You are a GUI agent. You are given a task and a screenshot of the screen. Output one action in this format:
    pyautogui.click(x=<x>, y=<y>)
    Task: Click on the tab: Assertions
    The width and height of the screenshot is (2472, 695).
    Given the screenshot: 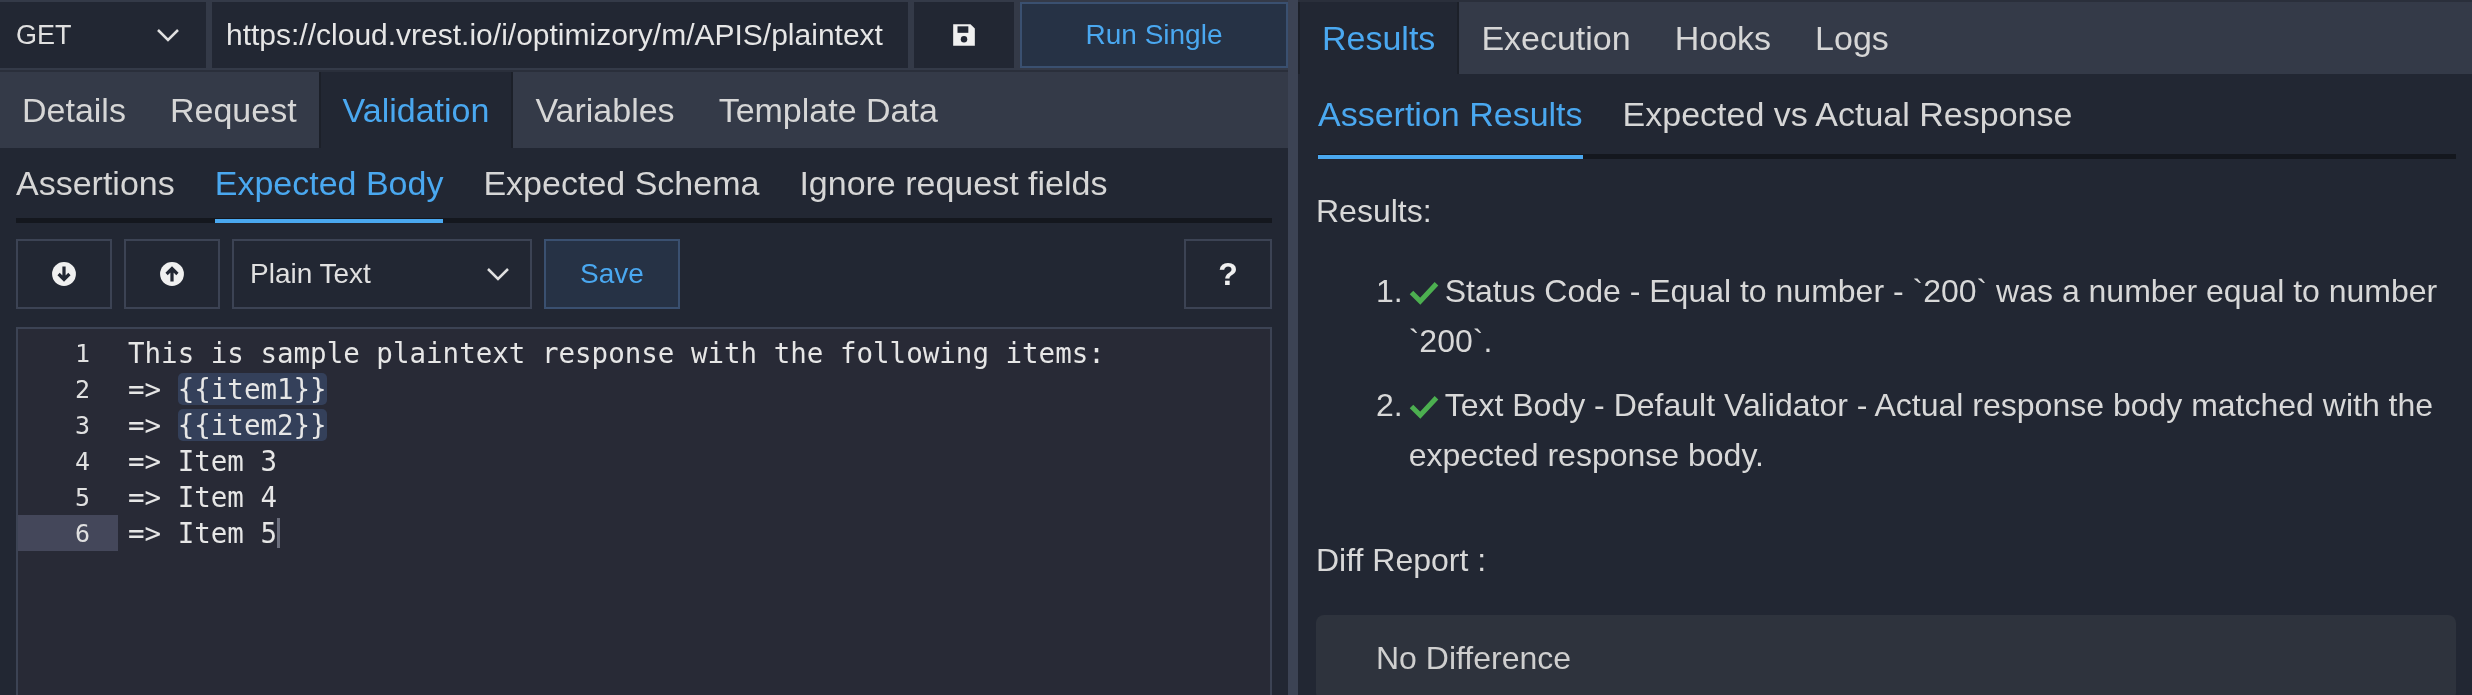 What is the action you would take?
    pyautogui.click(x=95, y=185)
    